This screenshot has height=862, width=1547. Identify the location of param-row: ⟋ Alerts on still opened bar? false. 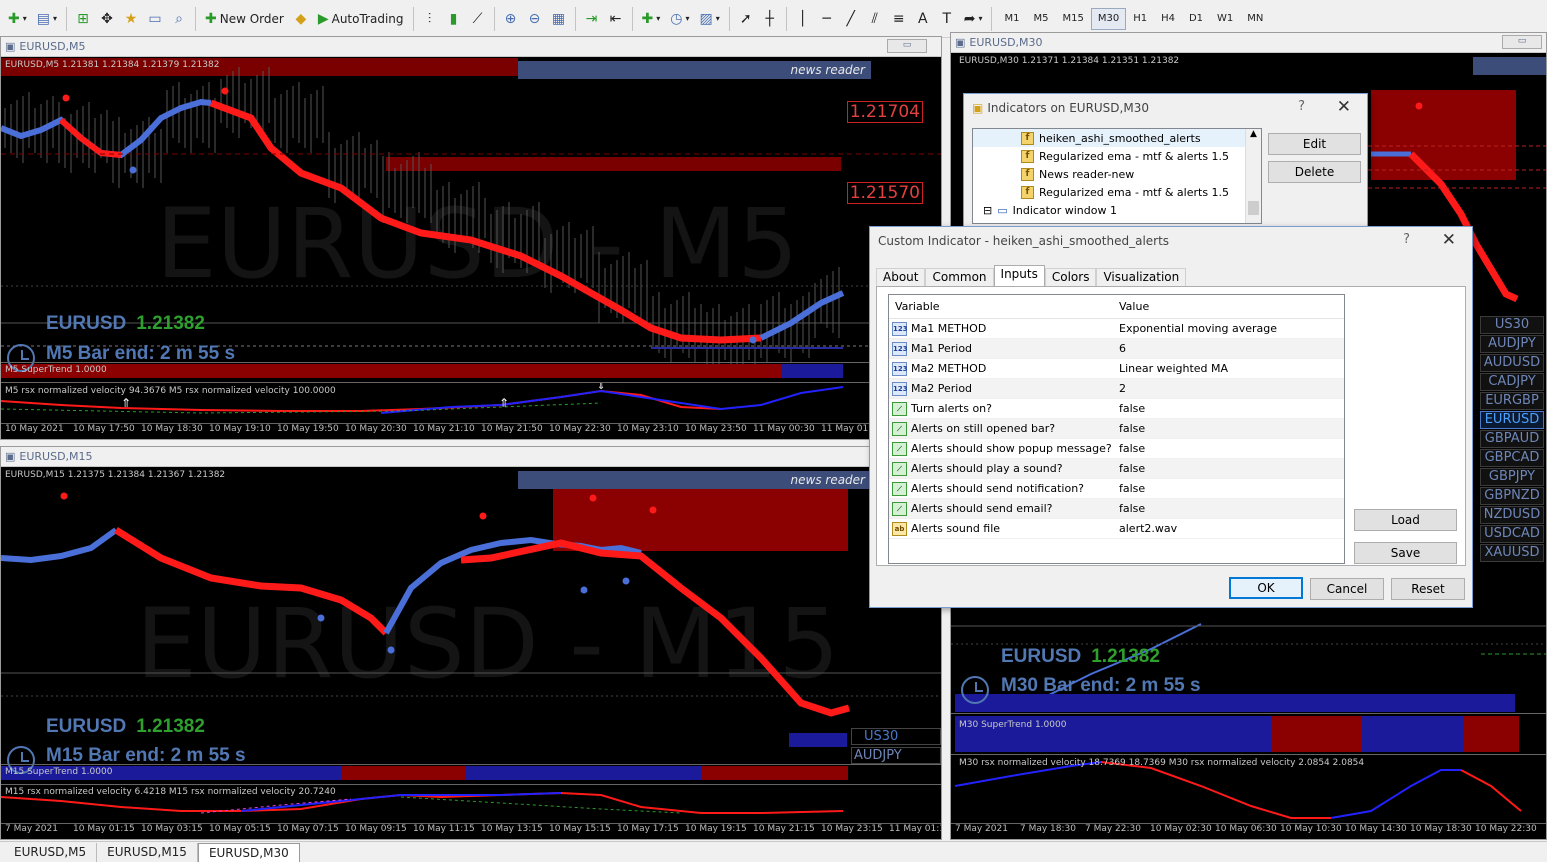
(1116, 429).